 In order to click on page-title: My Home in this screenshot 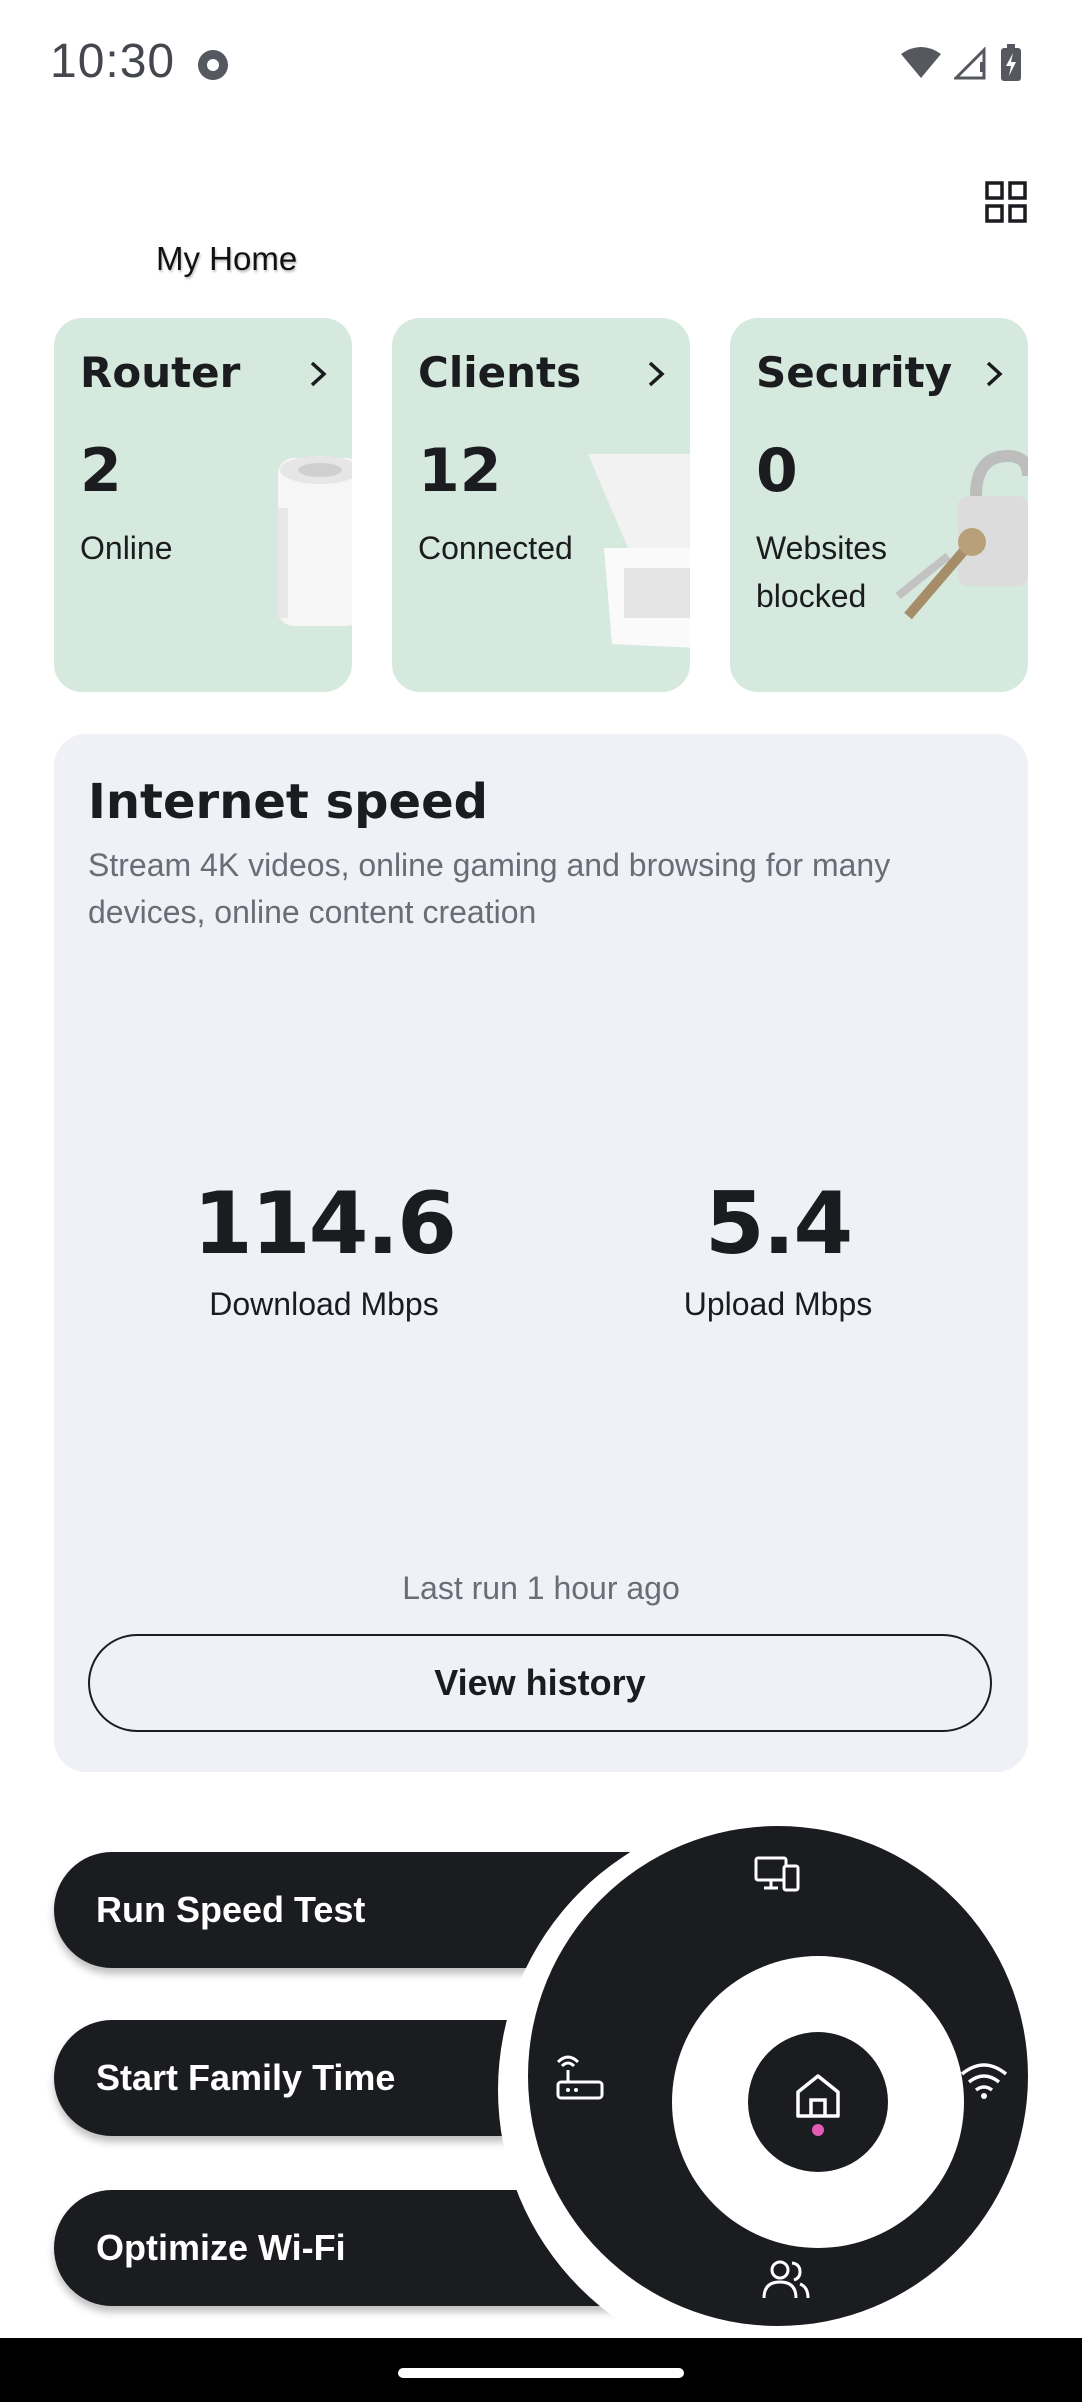, I will do `click(227, 258)`.